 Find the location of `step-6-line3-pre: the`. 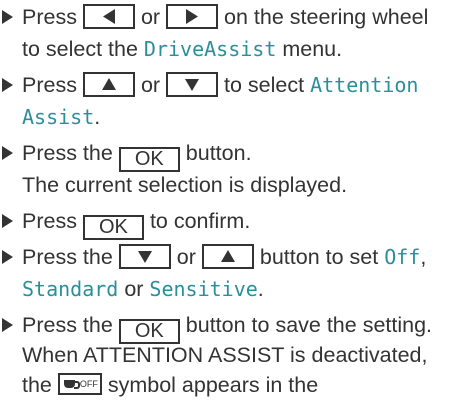

step-6-line3-pre: the is located at coordinates (37, 385).